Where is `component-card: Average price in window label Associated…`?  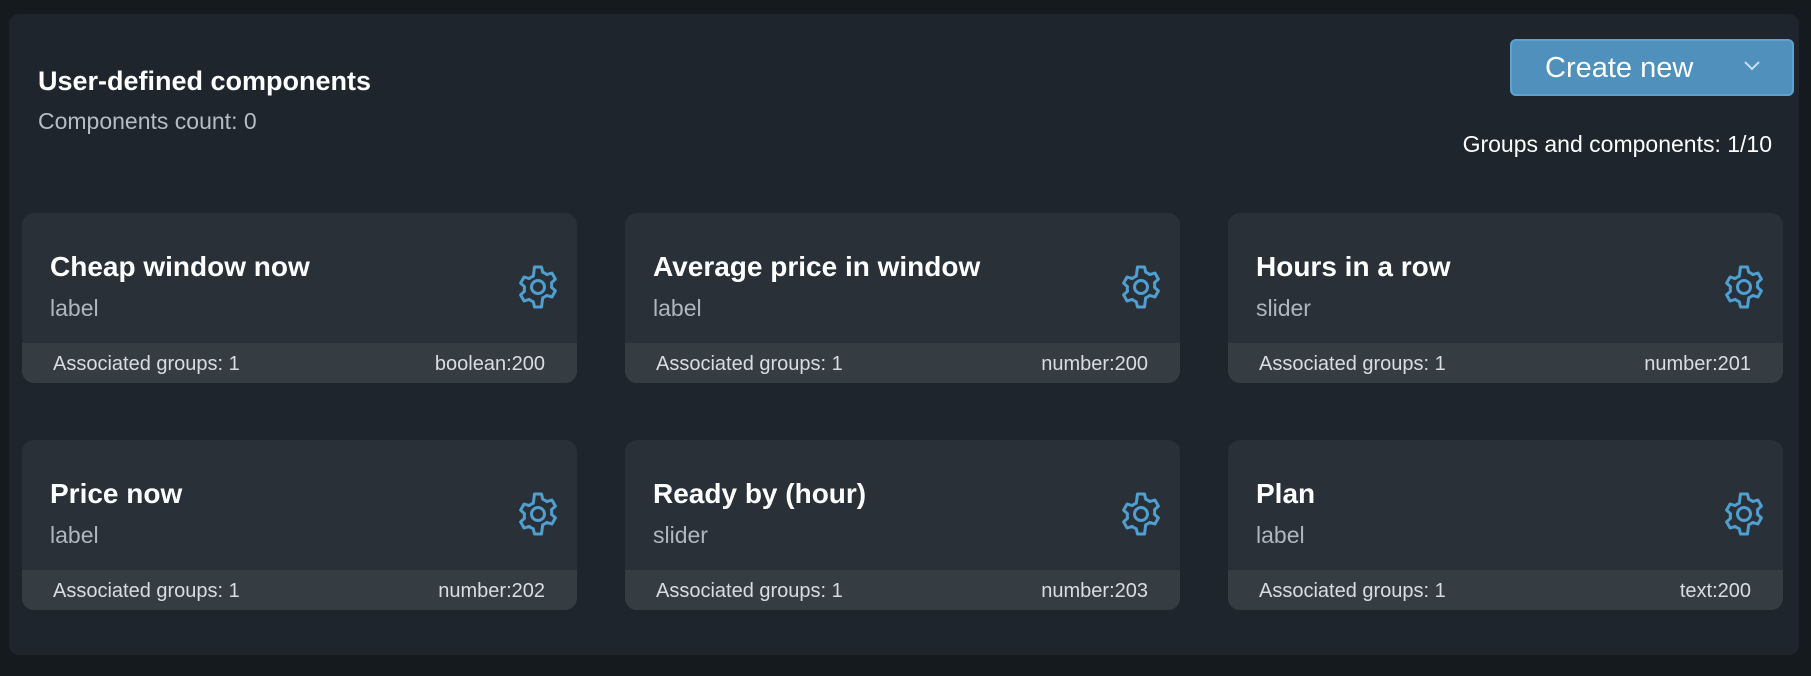
component-card: Average price in window label Associated… is located at coordinates (902, 298).